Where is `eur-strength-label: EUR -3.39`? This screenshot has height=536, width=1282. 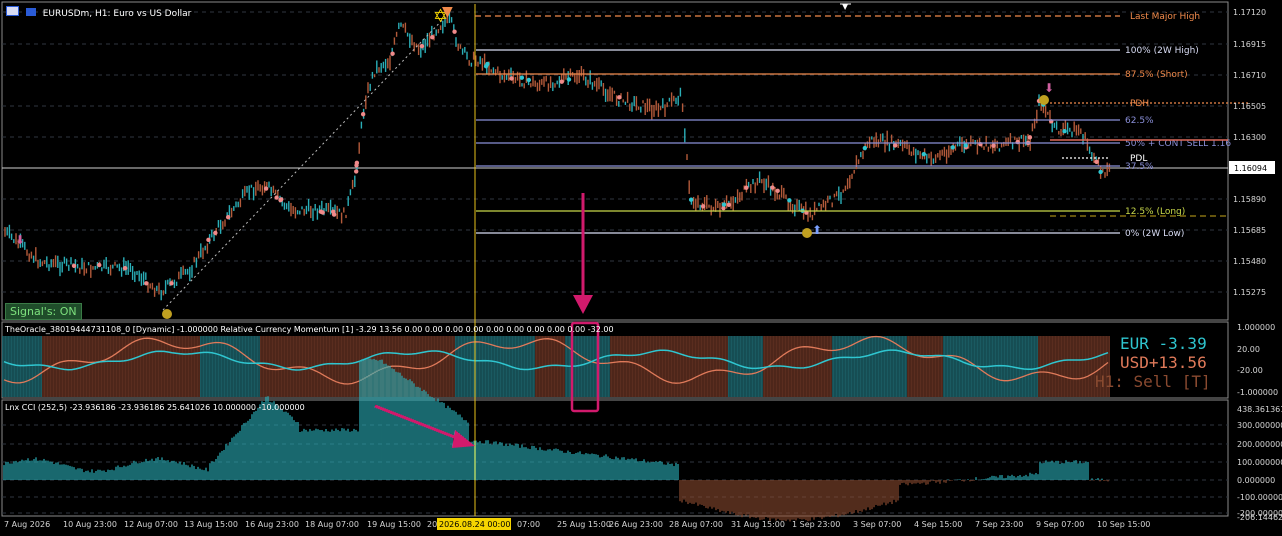 eur-strength-label: EUR -3.39 is located at coordinates (1163, 343).